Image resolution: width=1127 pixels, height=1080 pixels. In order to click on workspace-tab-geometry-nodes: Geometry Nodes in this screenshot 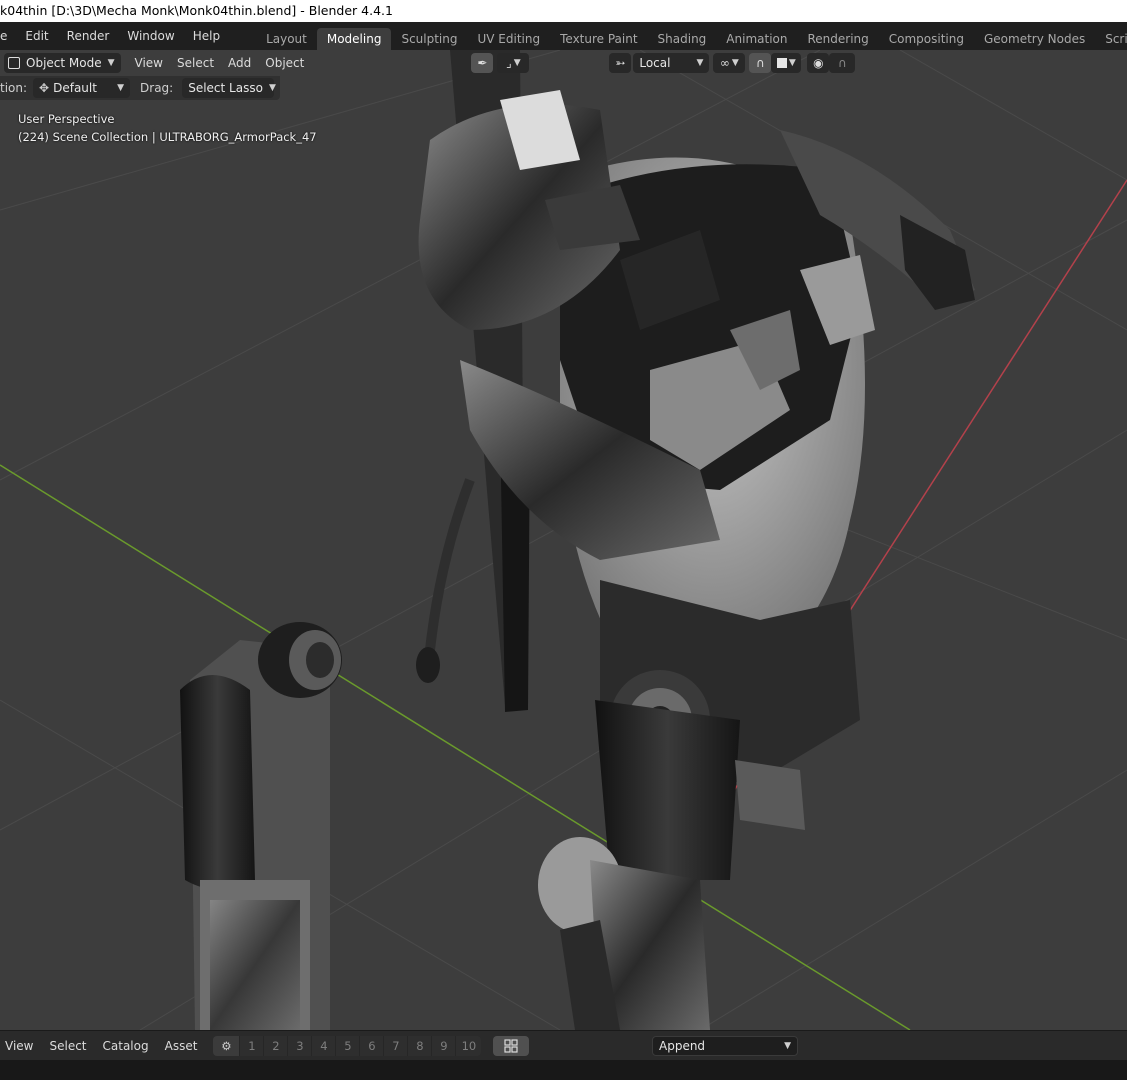, I will do `click(1034, 39)`.